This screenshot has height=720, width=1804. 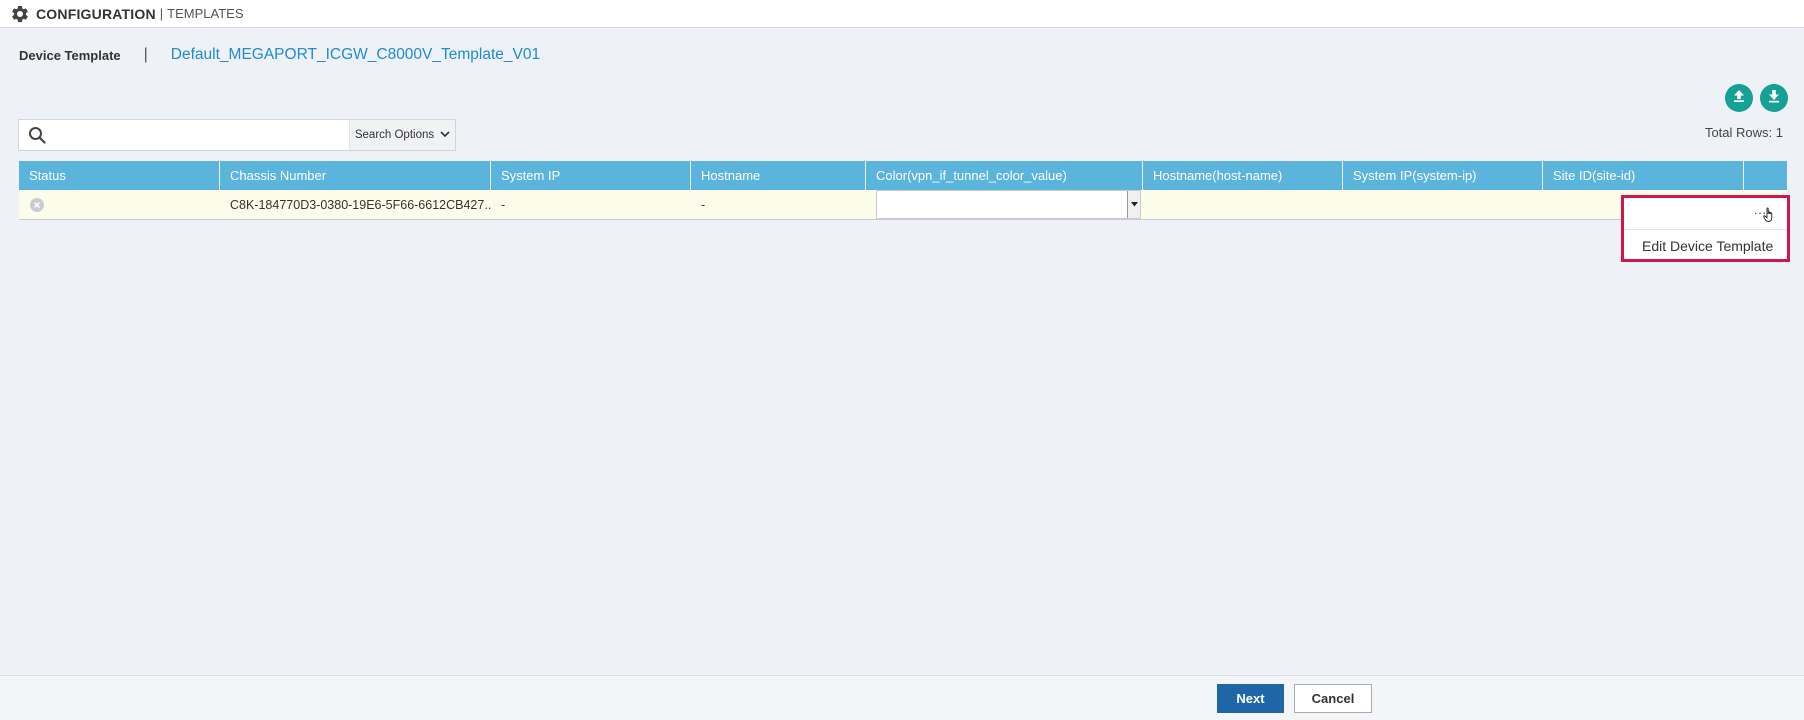 I want to click on context-menu-divider, so click(x=1705, y=229).